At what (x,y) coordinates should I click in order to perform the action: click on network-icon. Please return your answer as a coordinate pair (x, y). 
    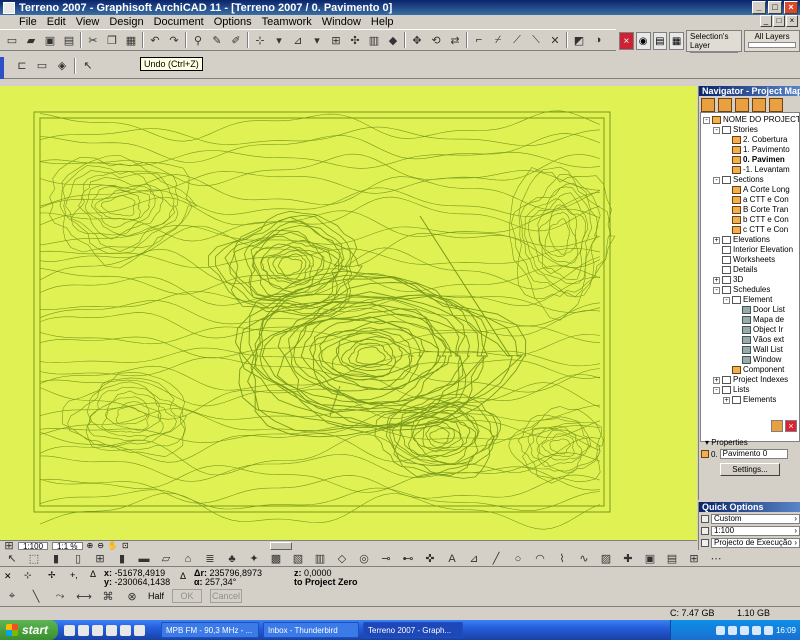
    Looking at the image, I should click on (720, 630).